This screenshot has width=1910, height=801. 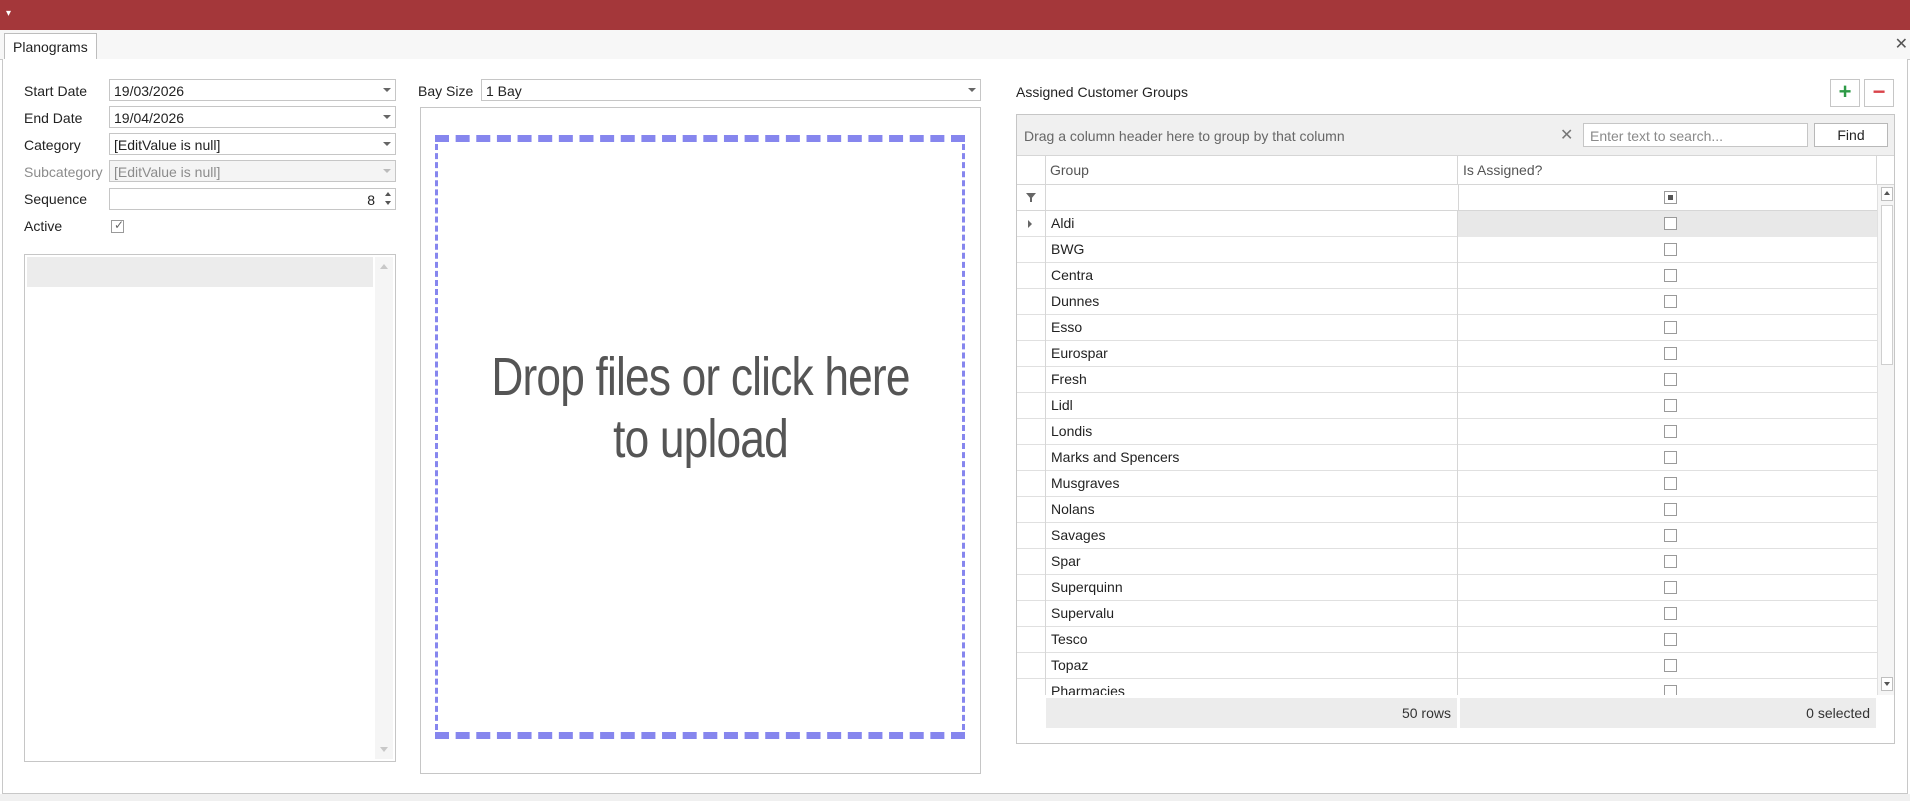 I want to click on group-cell: Supervalu, so click(x=1251, y=614).